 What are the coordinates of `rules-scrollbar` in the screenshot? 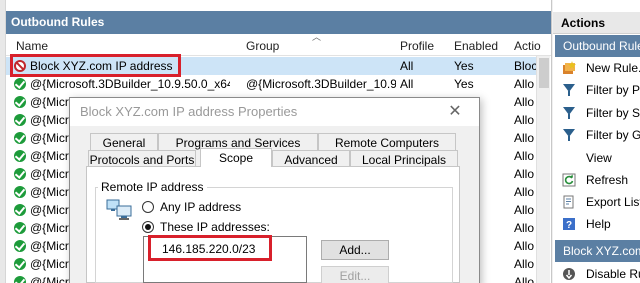 It's located at (543, 169).